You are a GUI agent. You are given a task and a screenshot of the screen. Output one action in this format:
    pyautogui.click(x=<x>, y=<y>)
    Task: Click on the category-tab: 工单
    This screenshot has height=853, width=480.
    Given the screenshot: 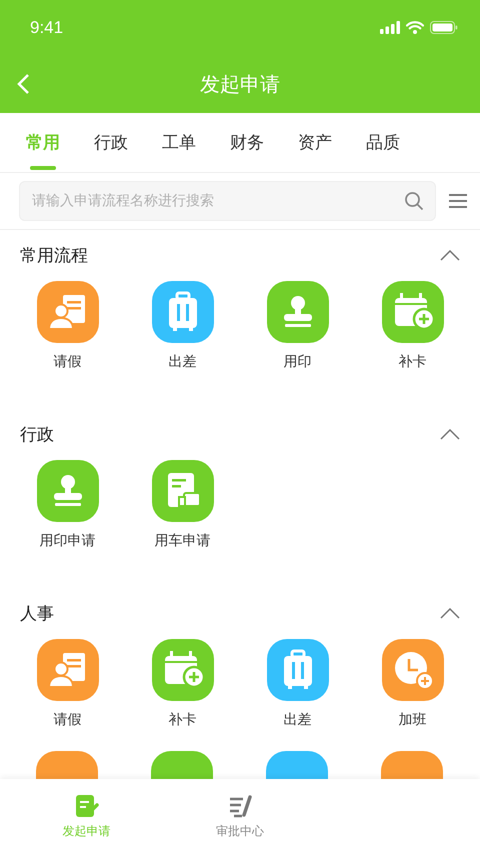 What is the action you would take?
    pyautogui.click(x=179, y=142)
    